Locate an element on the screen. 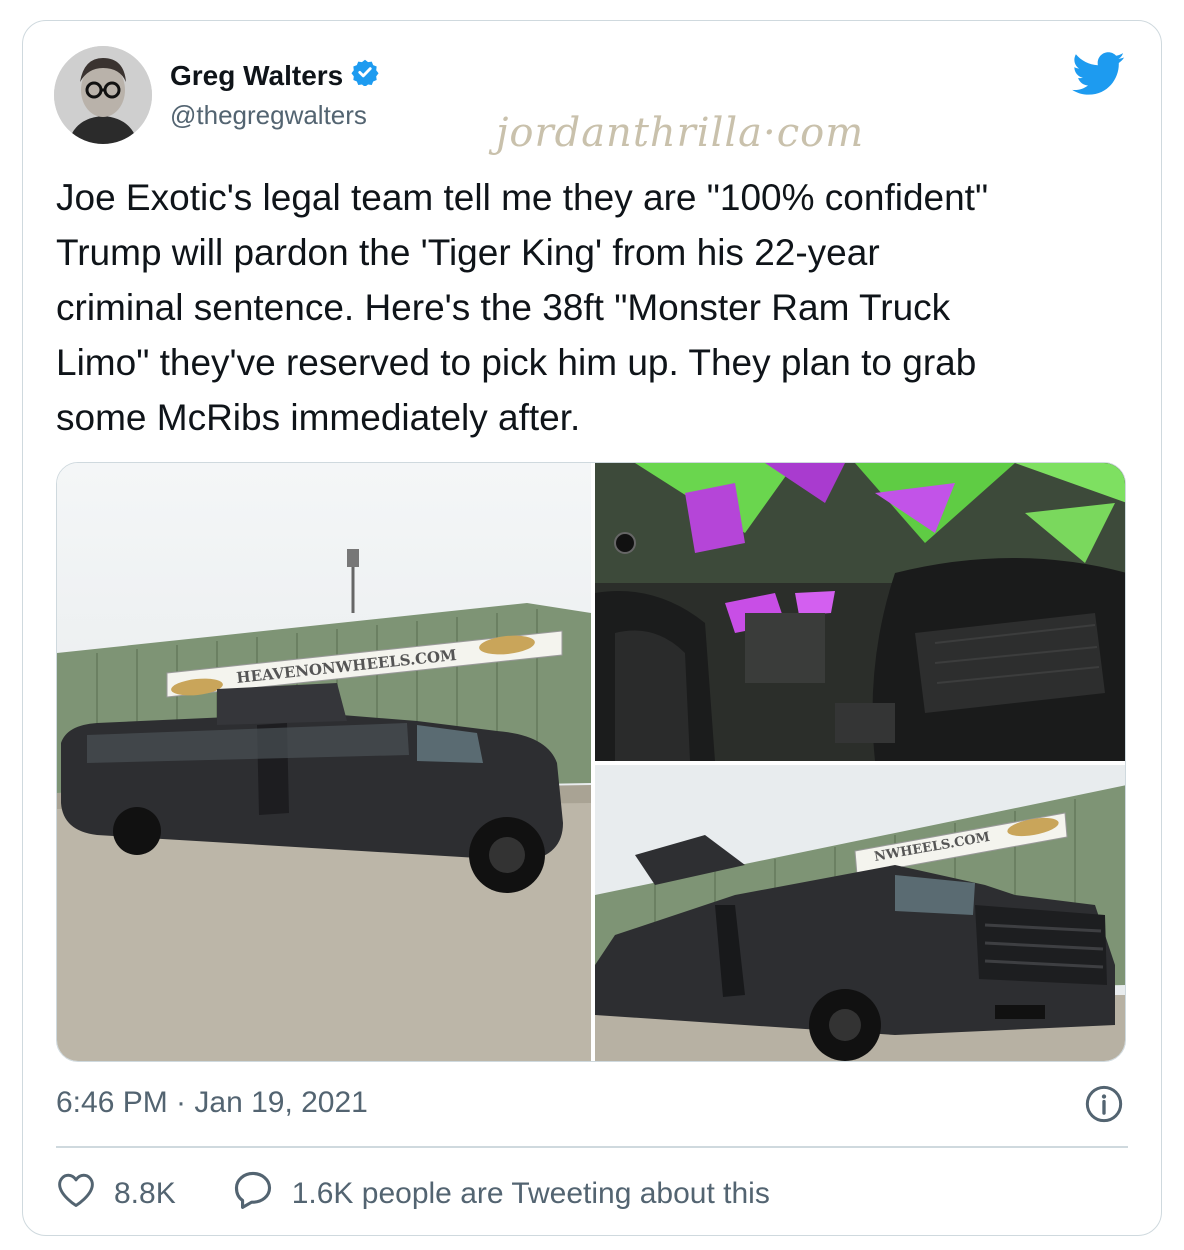 The height and width of the screenshot is (1250, 1184). tweet-actions: 8.8K 1.6K people are Tweeting about this is located at coordinates (413, 1194).